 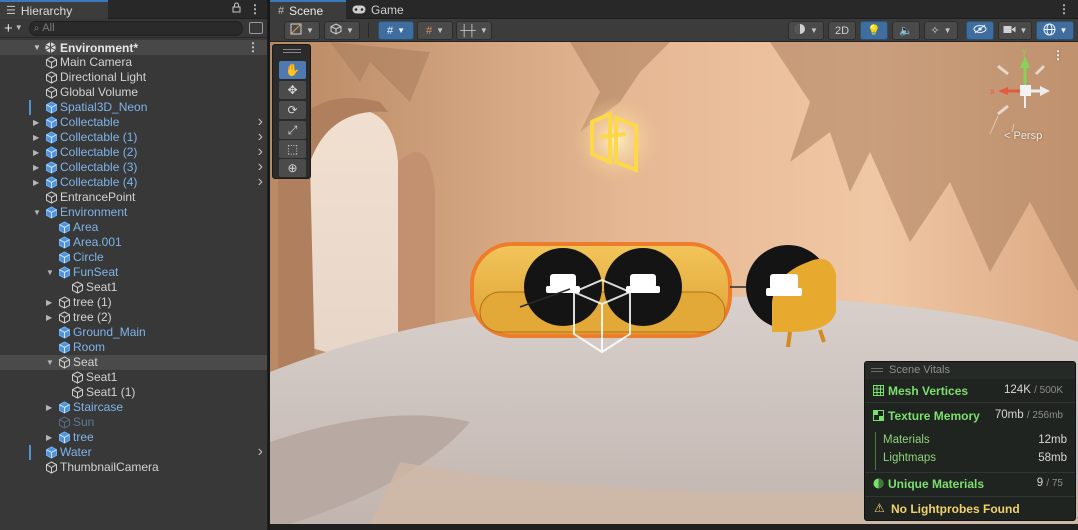 I want to click on grid-snapping-toggle: # ▼, so click(x=396, y=30).